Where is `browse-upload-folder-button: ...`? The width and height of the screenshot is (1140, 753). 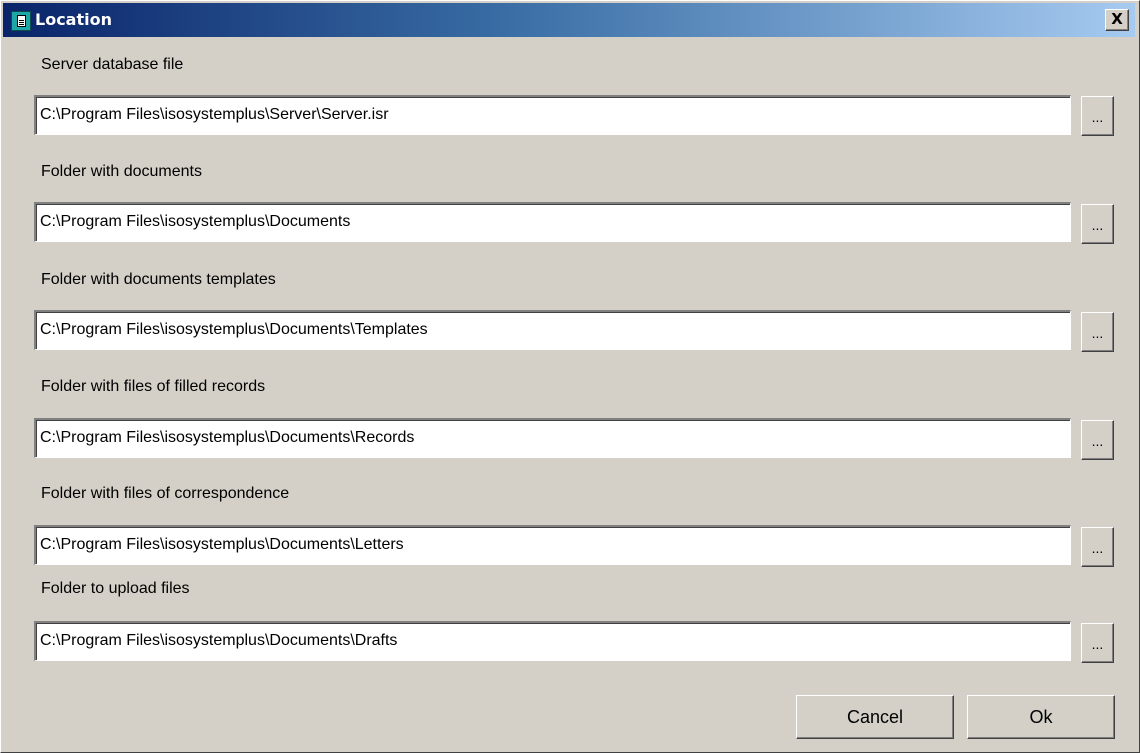 browse-upload-folder-button: ... is located at coordinates (1097, 643).